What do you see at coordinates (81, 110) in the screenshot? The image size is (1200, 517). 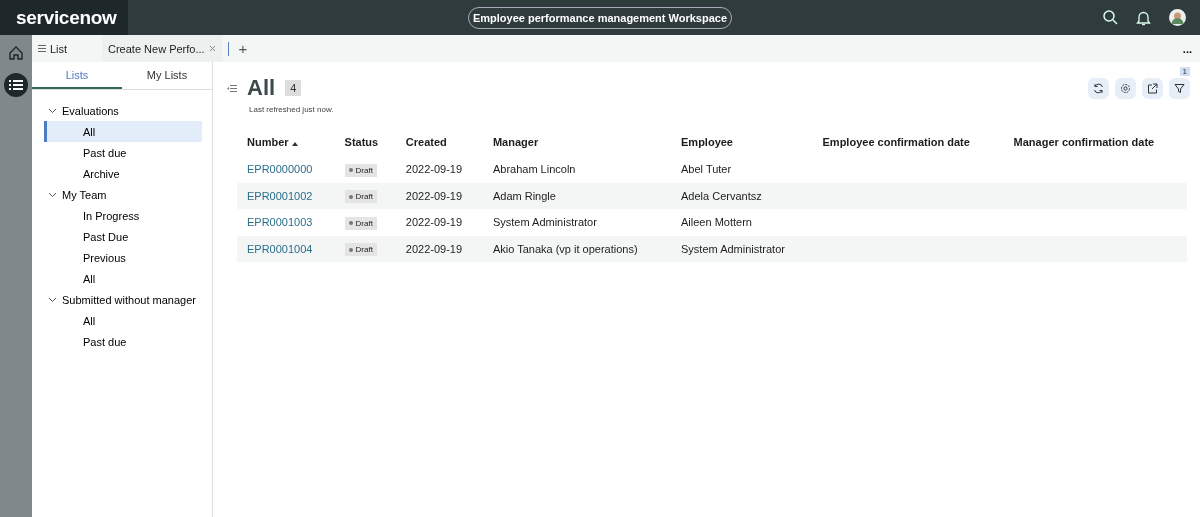 I see `tree-group: Evaluations` at bounding box center [81, 110].